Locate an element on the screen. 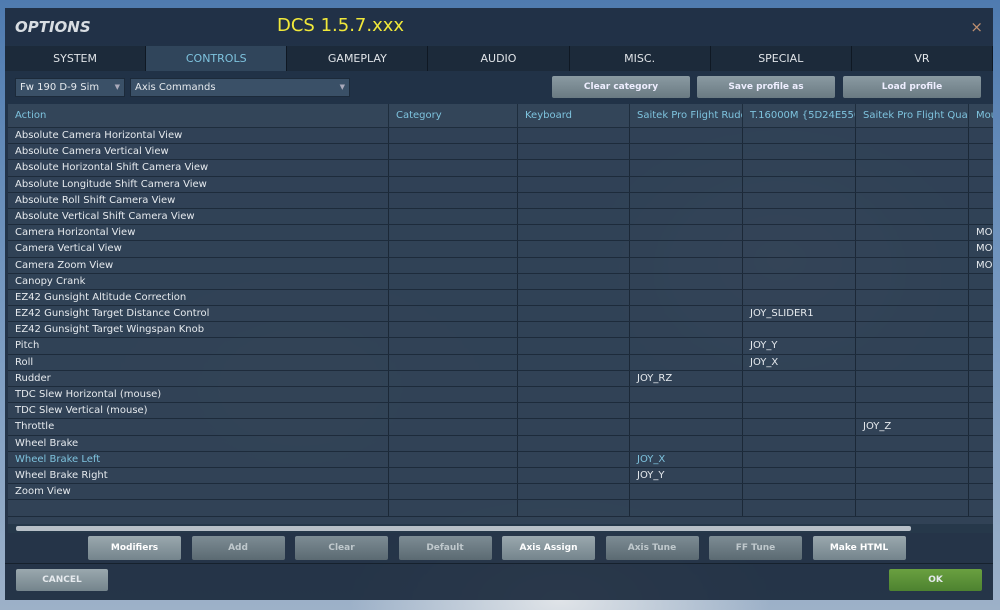 Image resolution: width=1000 pixels, height=610 pixels. table-cell: MOUSE_Z is located at coordinates (981, 265).